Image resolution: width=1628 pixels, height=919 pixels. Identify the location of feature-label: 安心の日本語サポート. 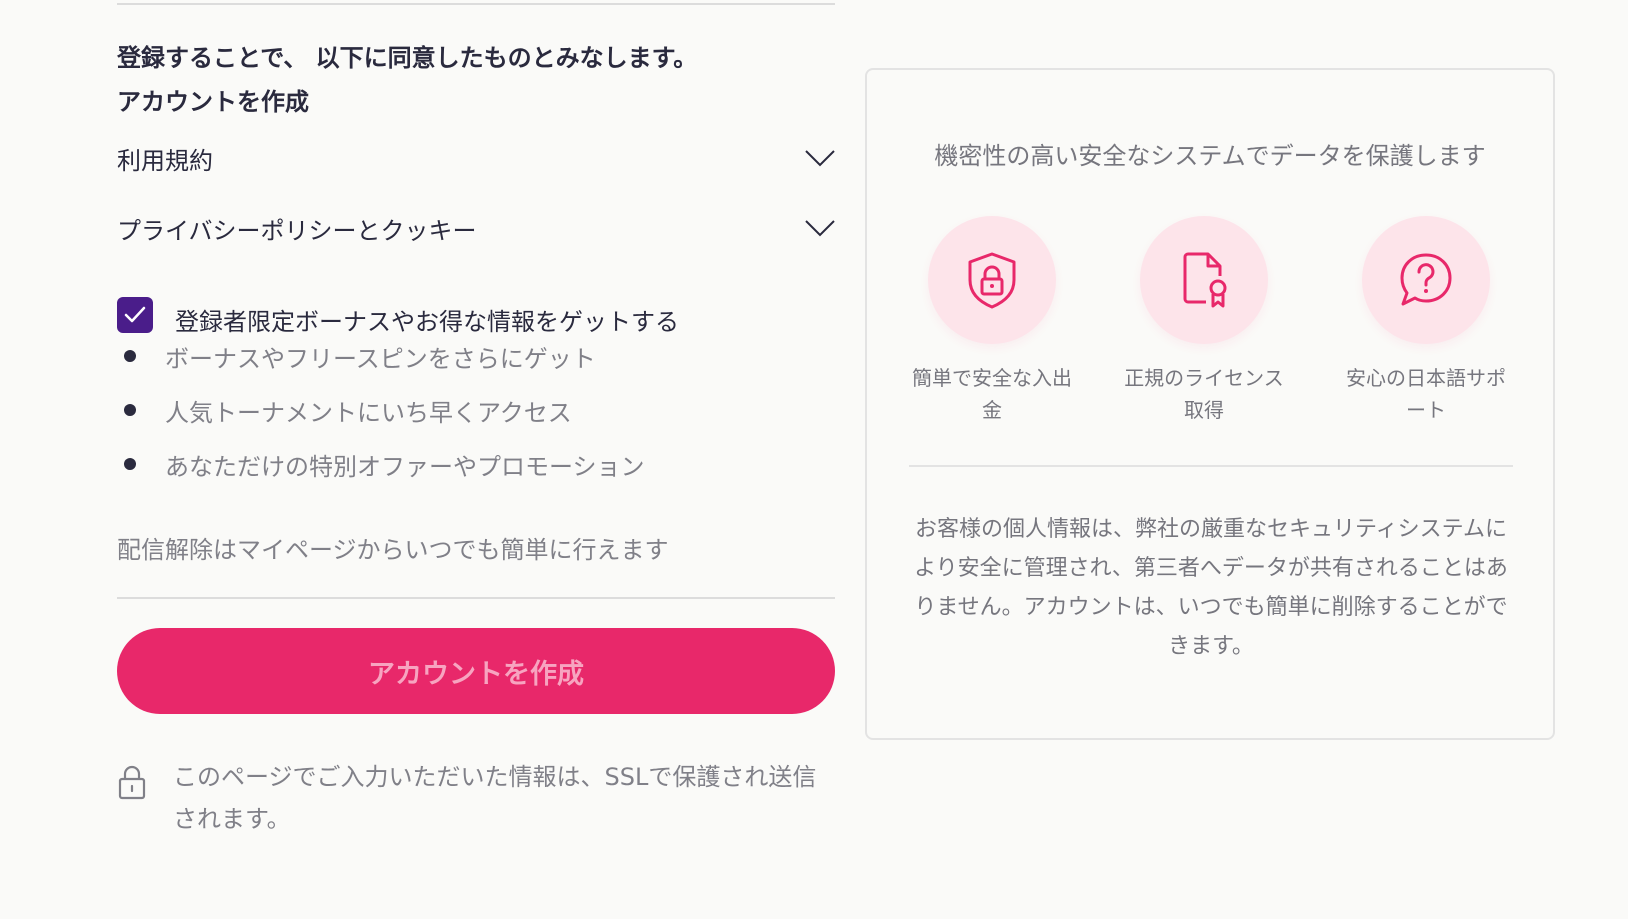
(1426, 394).